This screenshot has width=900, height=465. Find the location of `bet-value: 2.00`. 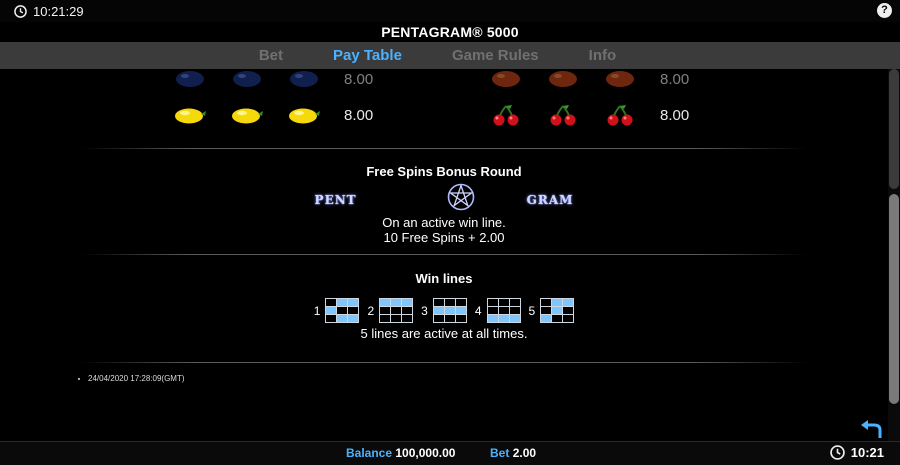

bet-value: 2.00 is located at coordinates (524, 453).